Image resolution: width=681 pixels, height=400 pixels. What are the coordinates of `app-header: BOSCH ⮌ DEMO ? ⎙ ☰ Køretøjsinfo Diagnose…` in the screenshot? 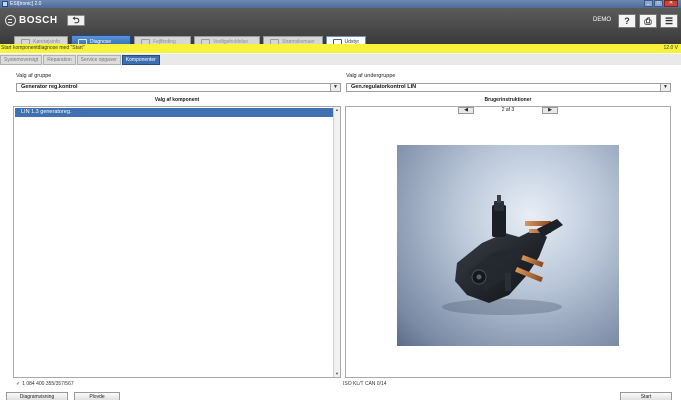 It's located at (340, 28).